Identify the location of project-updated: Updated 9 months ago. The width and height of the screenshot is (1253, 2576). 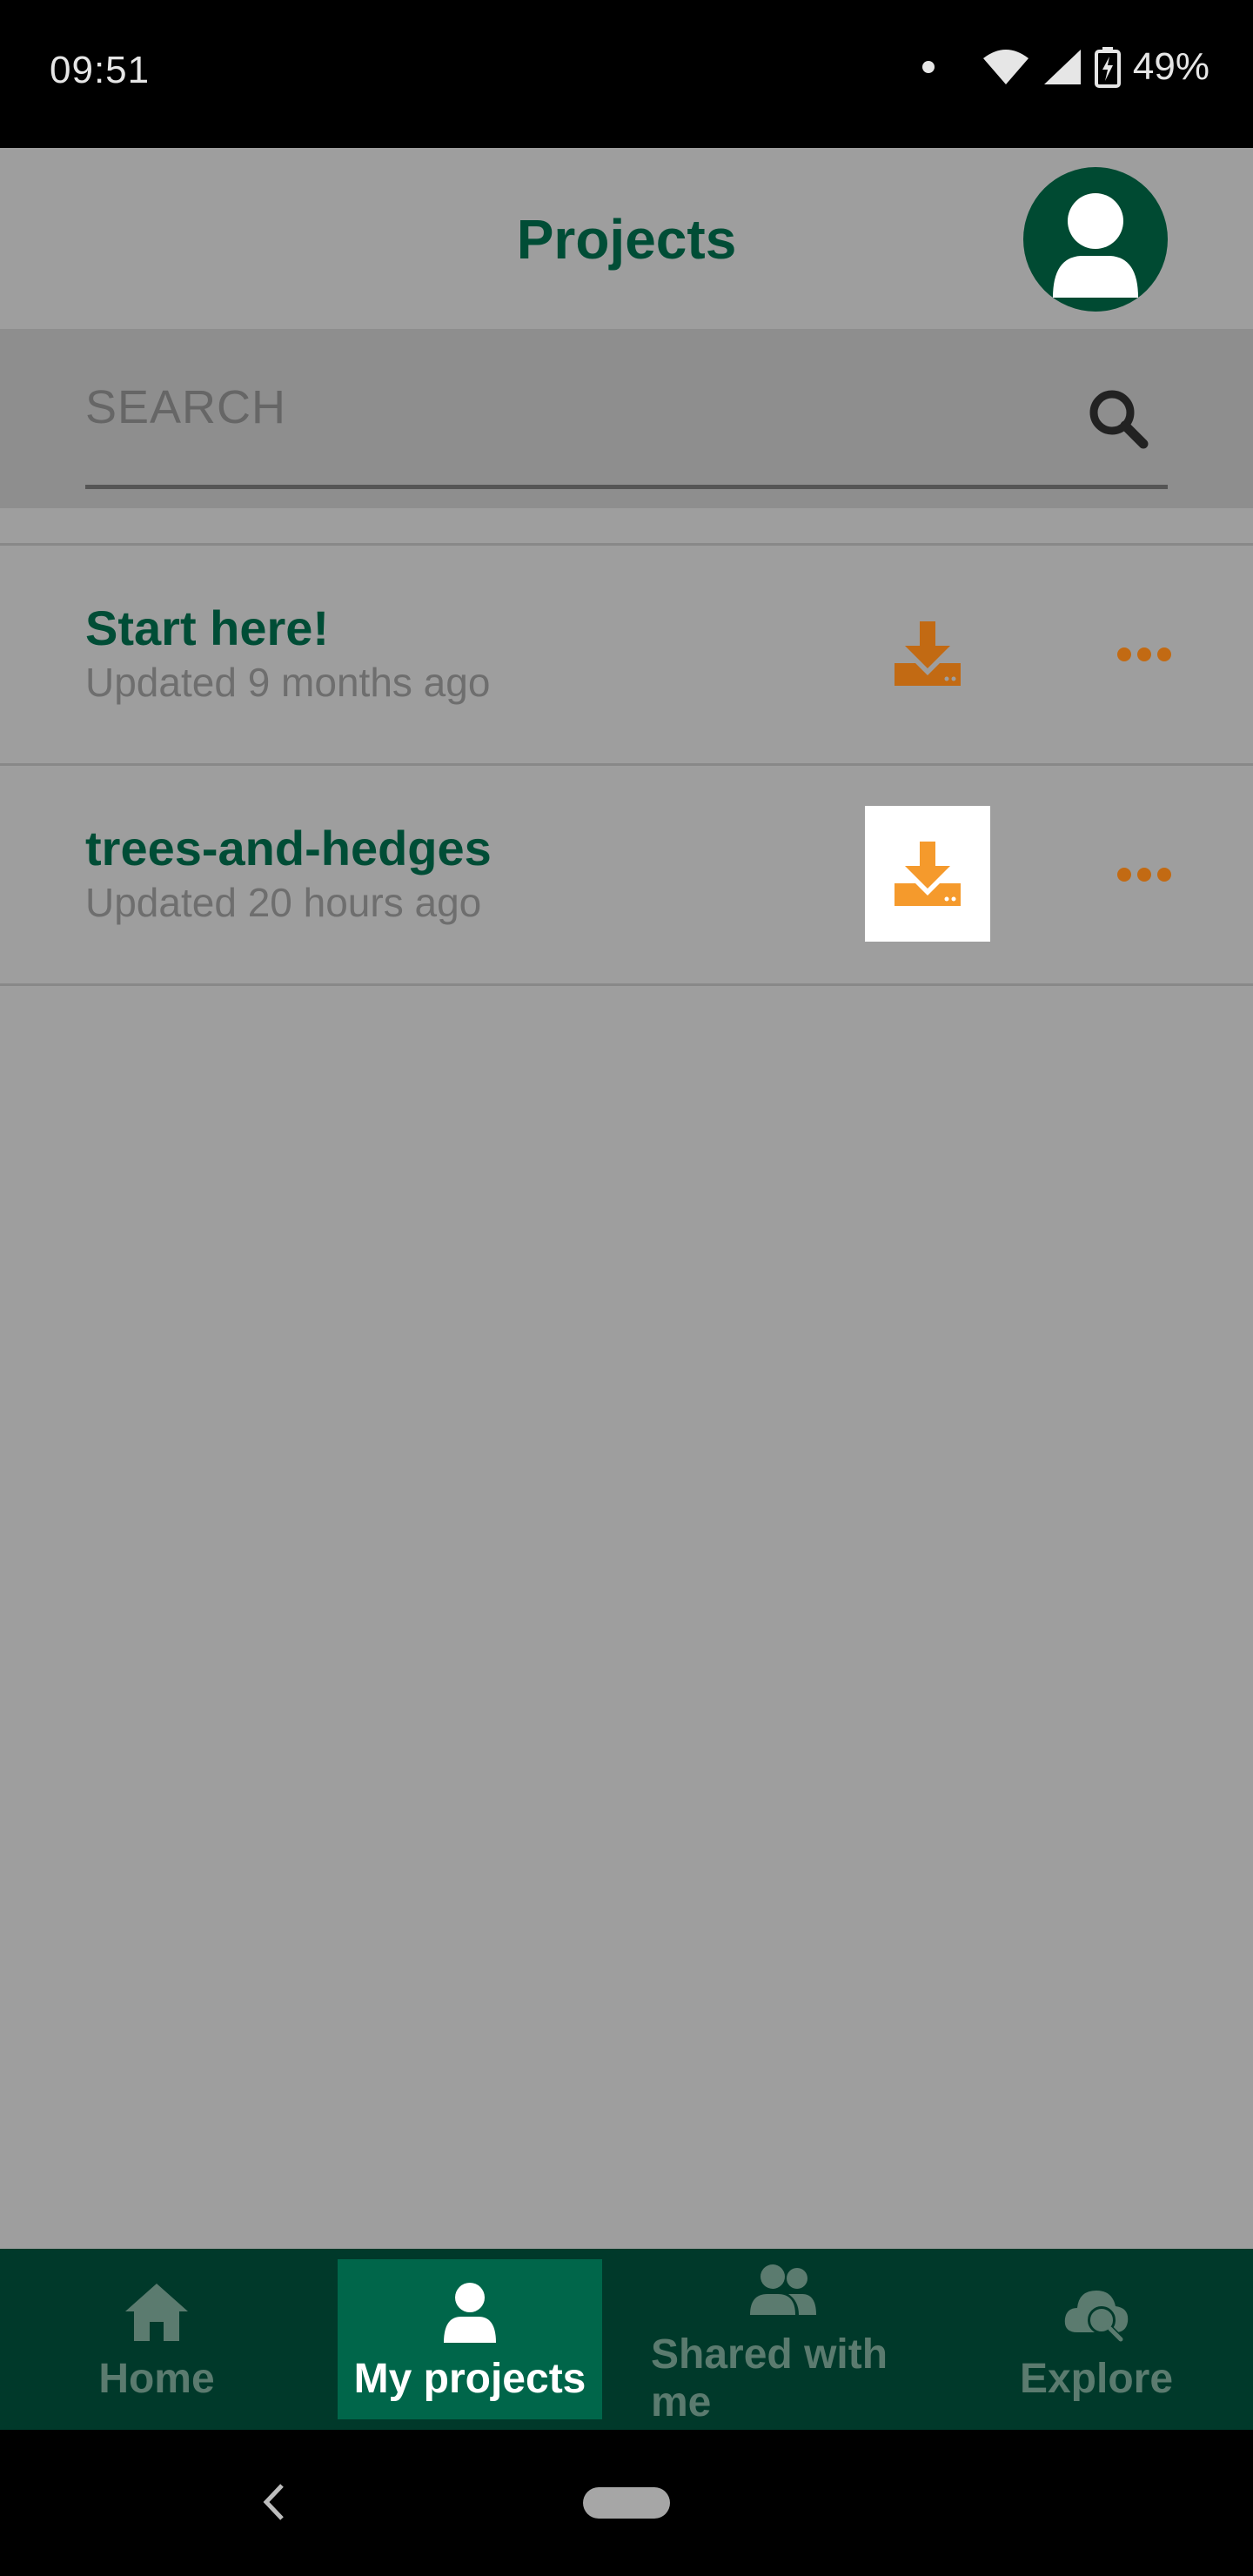
(288, 682).